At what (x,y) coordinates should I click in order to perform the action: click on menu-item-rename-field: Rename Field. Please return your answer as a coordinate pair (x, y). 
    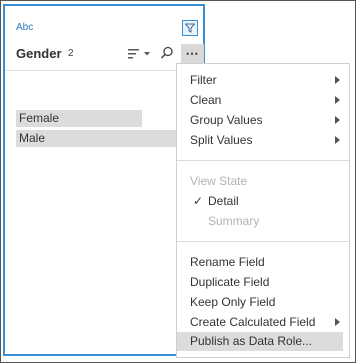
    Looking at the image, I should click on (263, 262).